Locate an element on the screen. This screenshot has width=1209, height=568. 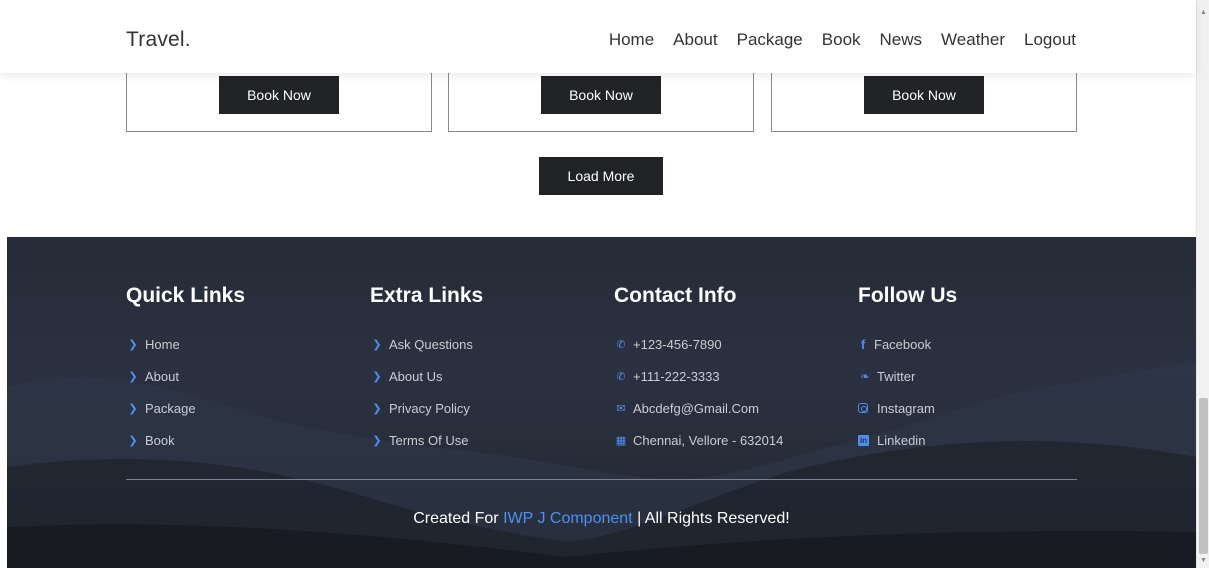
footer-divider is located at coordinates (601, 479).